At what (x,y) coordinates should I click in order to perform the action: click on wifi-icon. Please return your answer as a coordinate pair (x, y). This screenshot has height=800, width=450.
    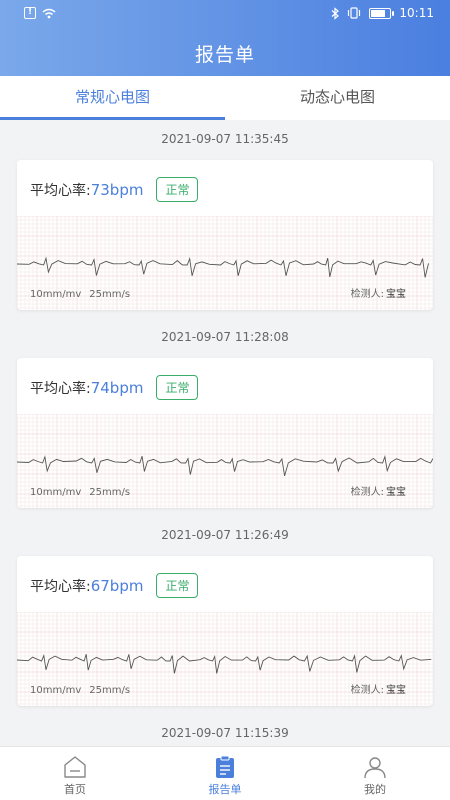
    Looking at the image, I should click on (49, 13).